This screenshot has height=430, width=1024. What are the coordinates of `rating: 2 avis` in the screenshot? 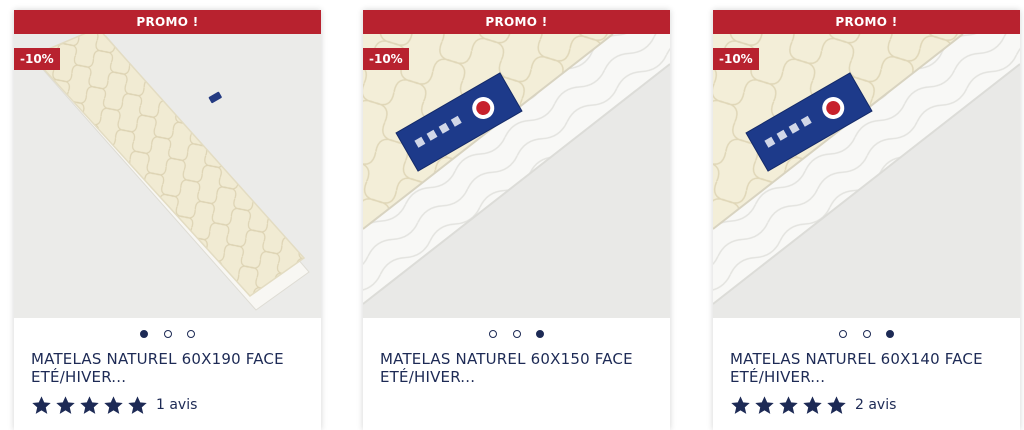 It's located at (813, 405).